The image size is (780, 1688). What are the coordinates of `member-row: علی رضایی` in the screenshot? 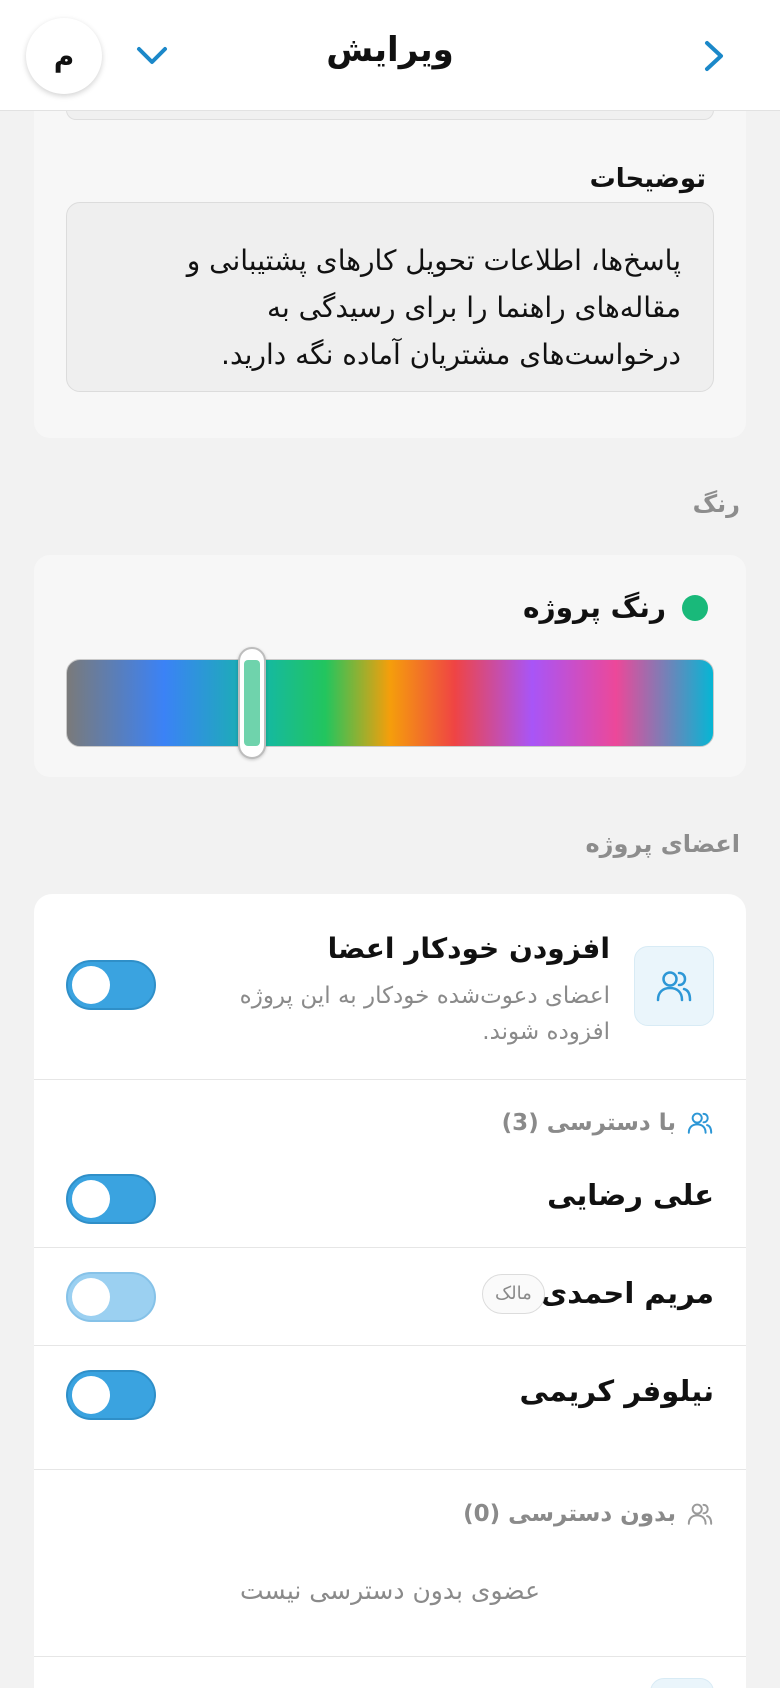 It's located at (390, 1199).